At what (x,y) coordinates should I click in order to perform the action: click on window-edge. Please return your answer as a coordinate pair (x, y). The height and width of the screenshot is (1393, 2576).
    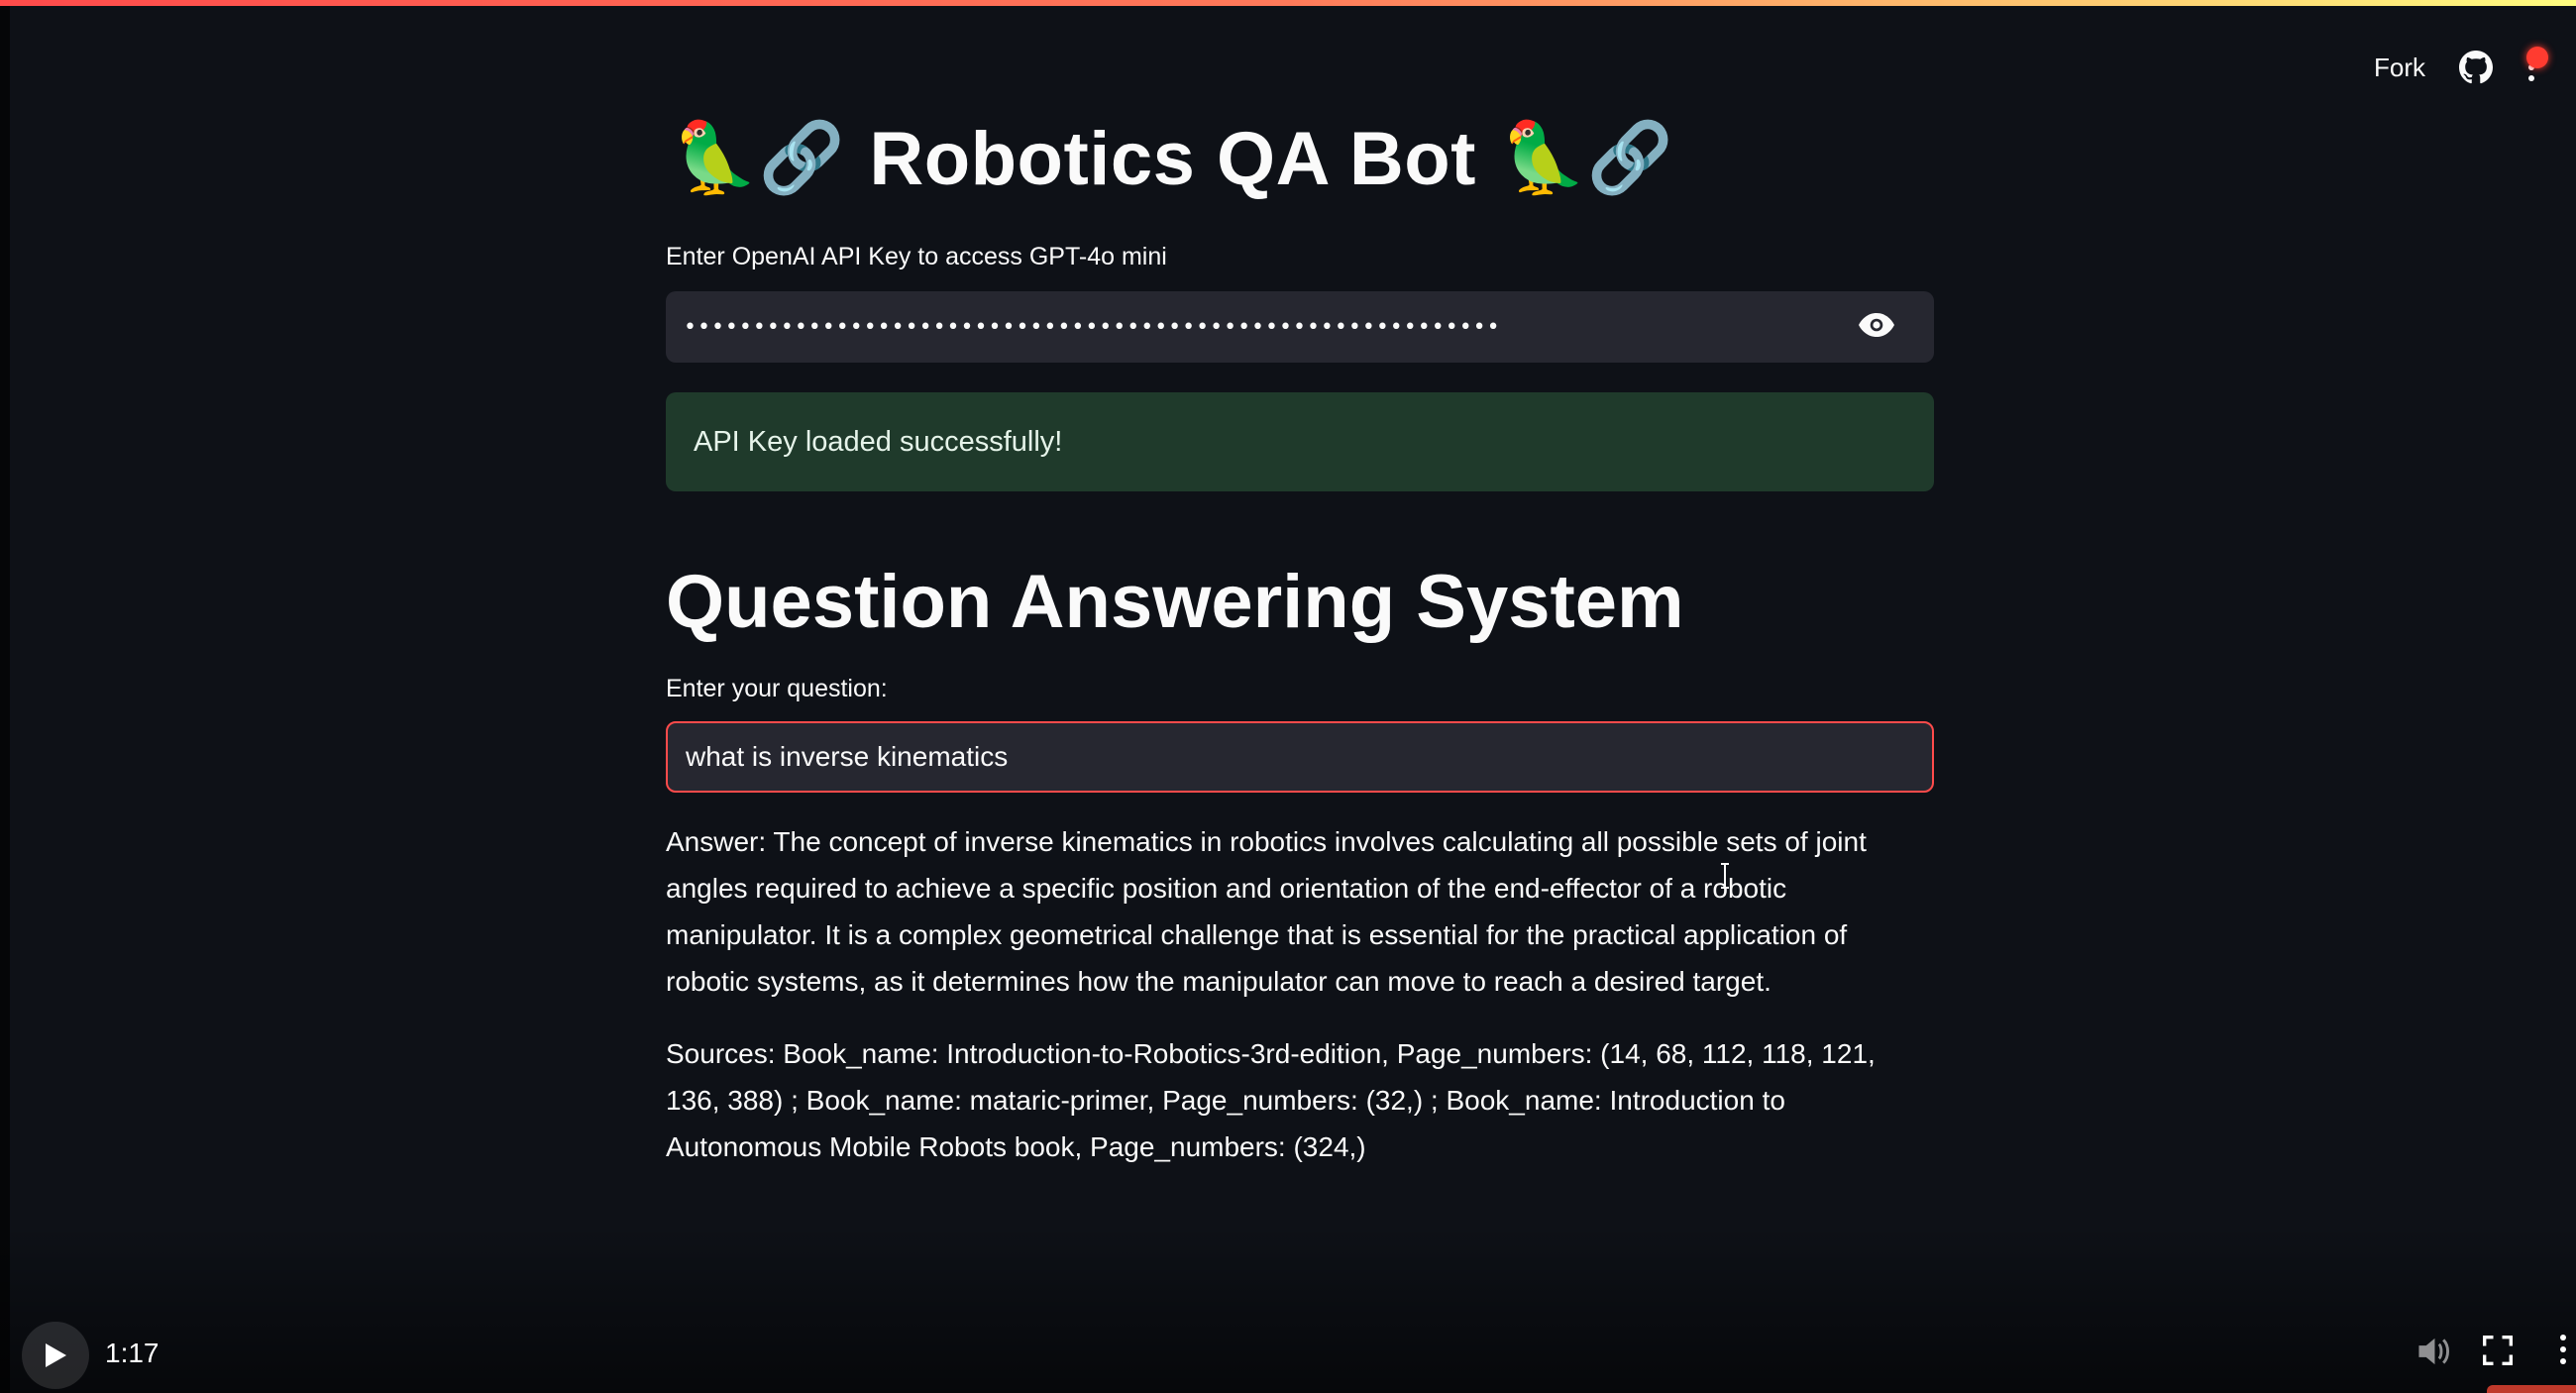
    Looking at the image, I should click on (5, 696).